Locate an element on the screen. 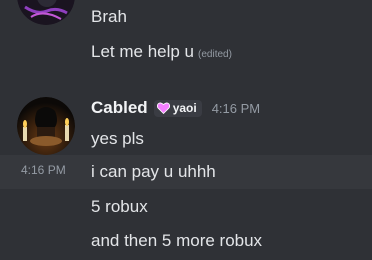 This screenshot has height=260, width=372. message-text: Brah is located at coordinates (109, 16).